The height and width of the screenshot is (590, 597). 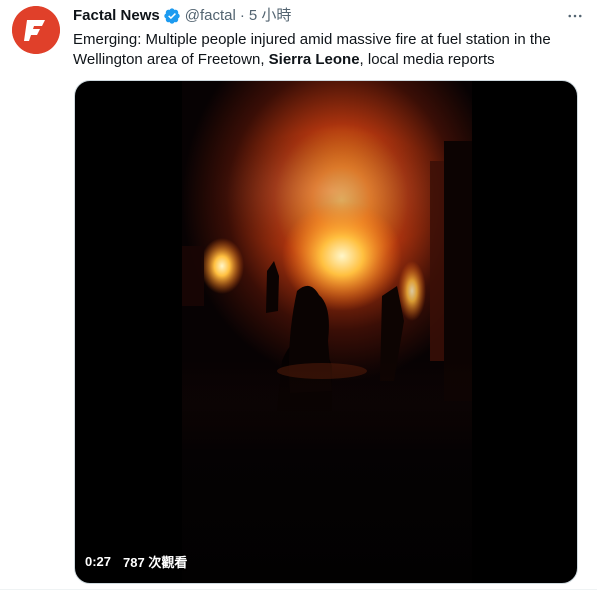 I want to click on avatar, so click(x=36, y=30).